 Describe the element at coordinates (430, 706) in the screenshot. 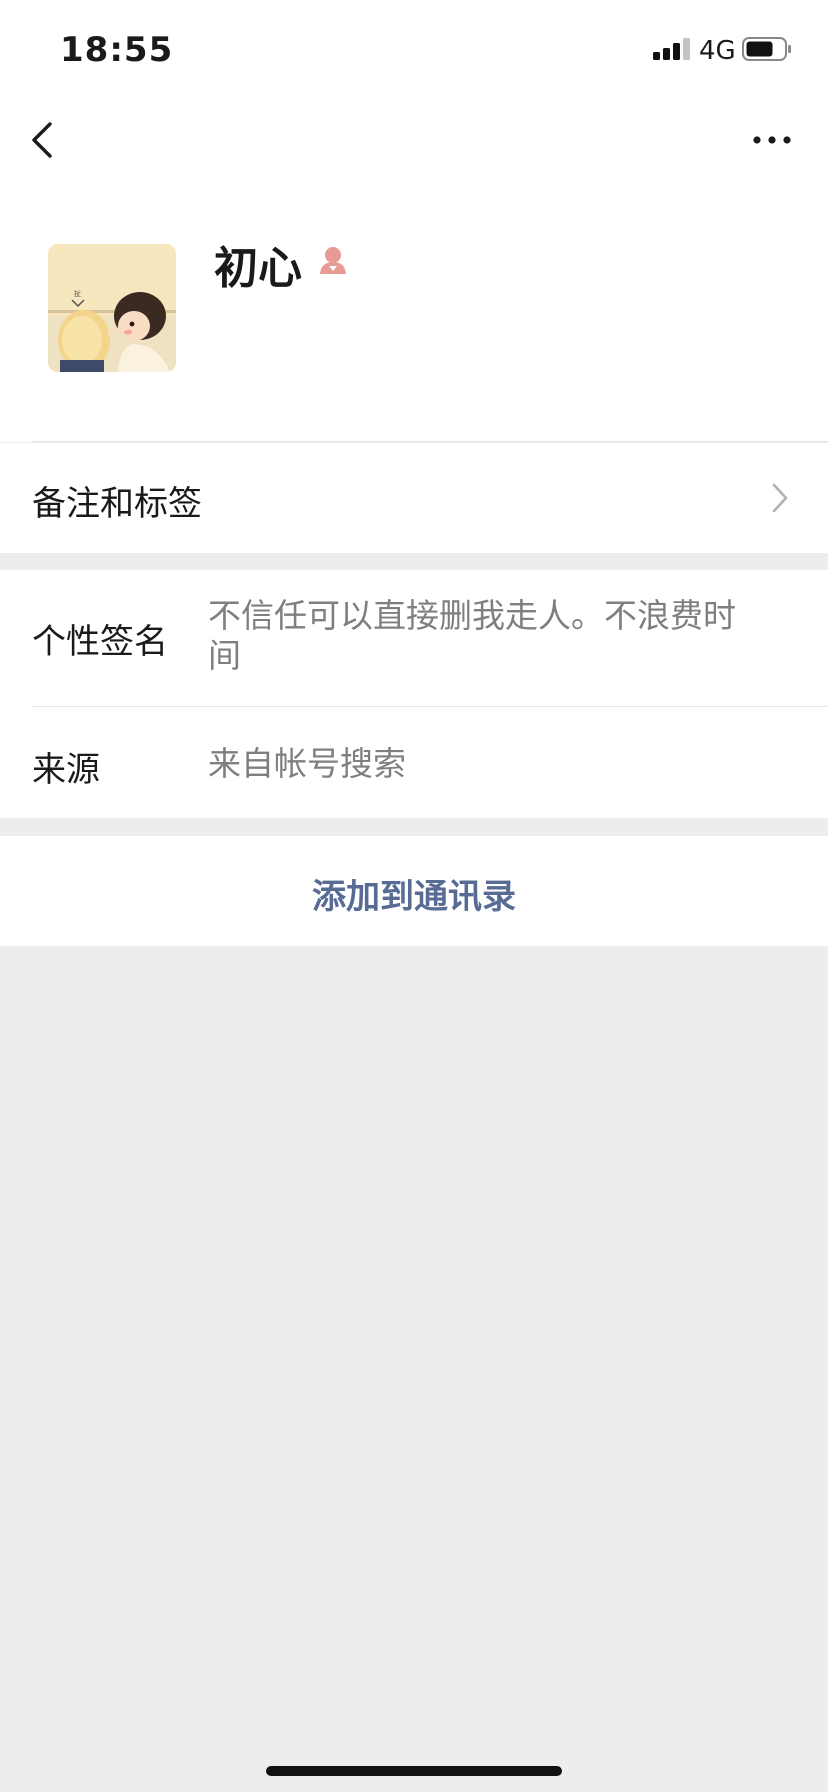

I see `info-divider` at that location.